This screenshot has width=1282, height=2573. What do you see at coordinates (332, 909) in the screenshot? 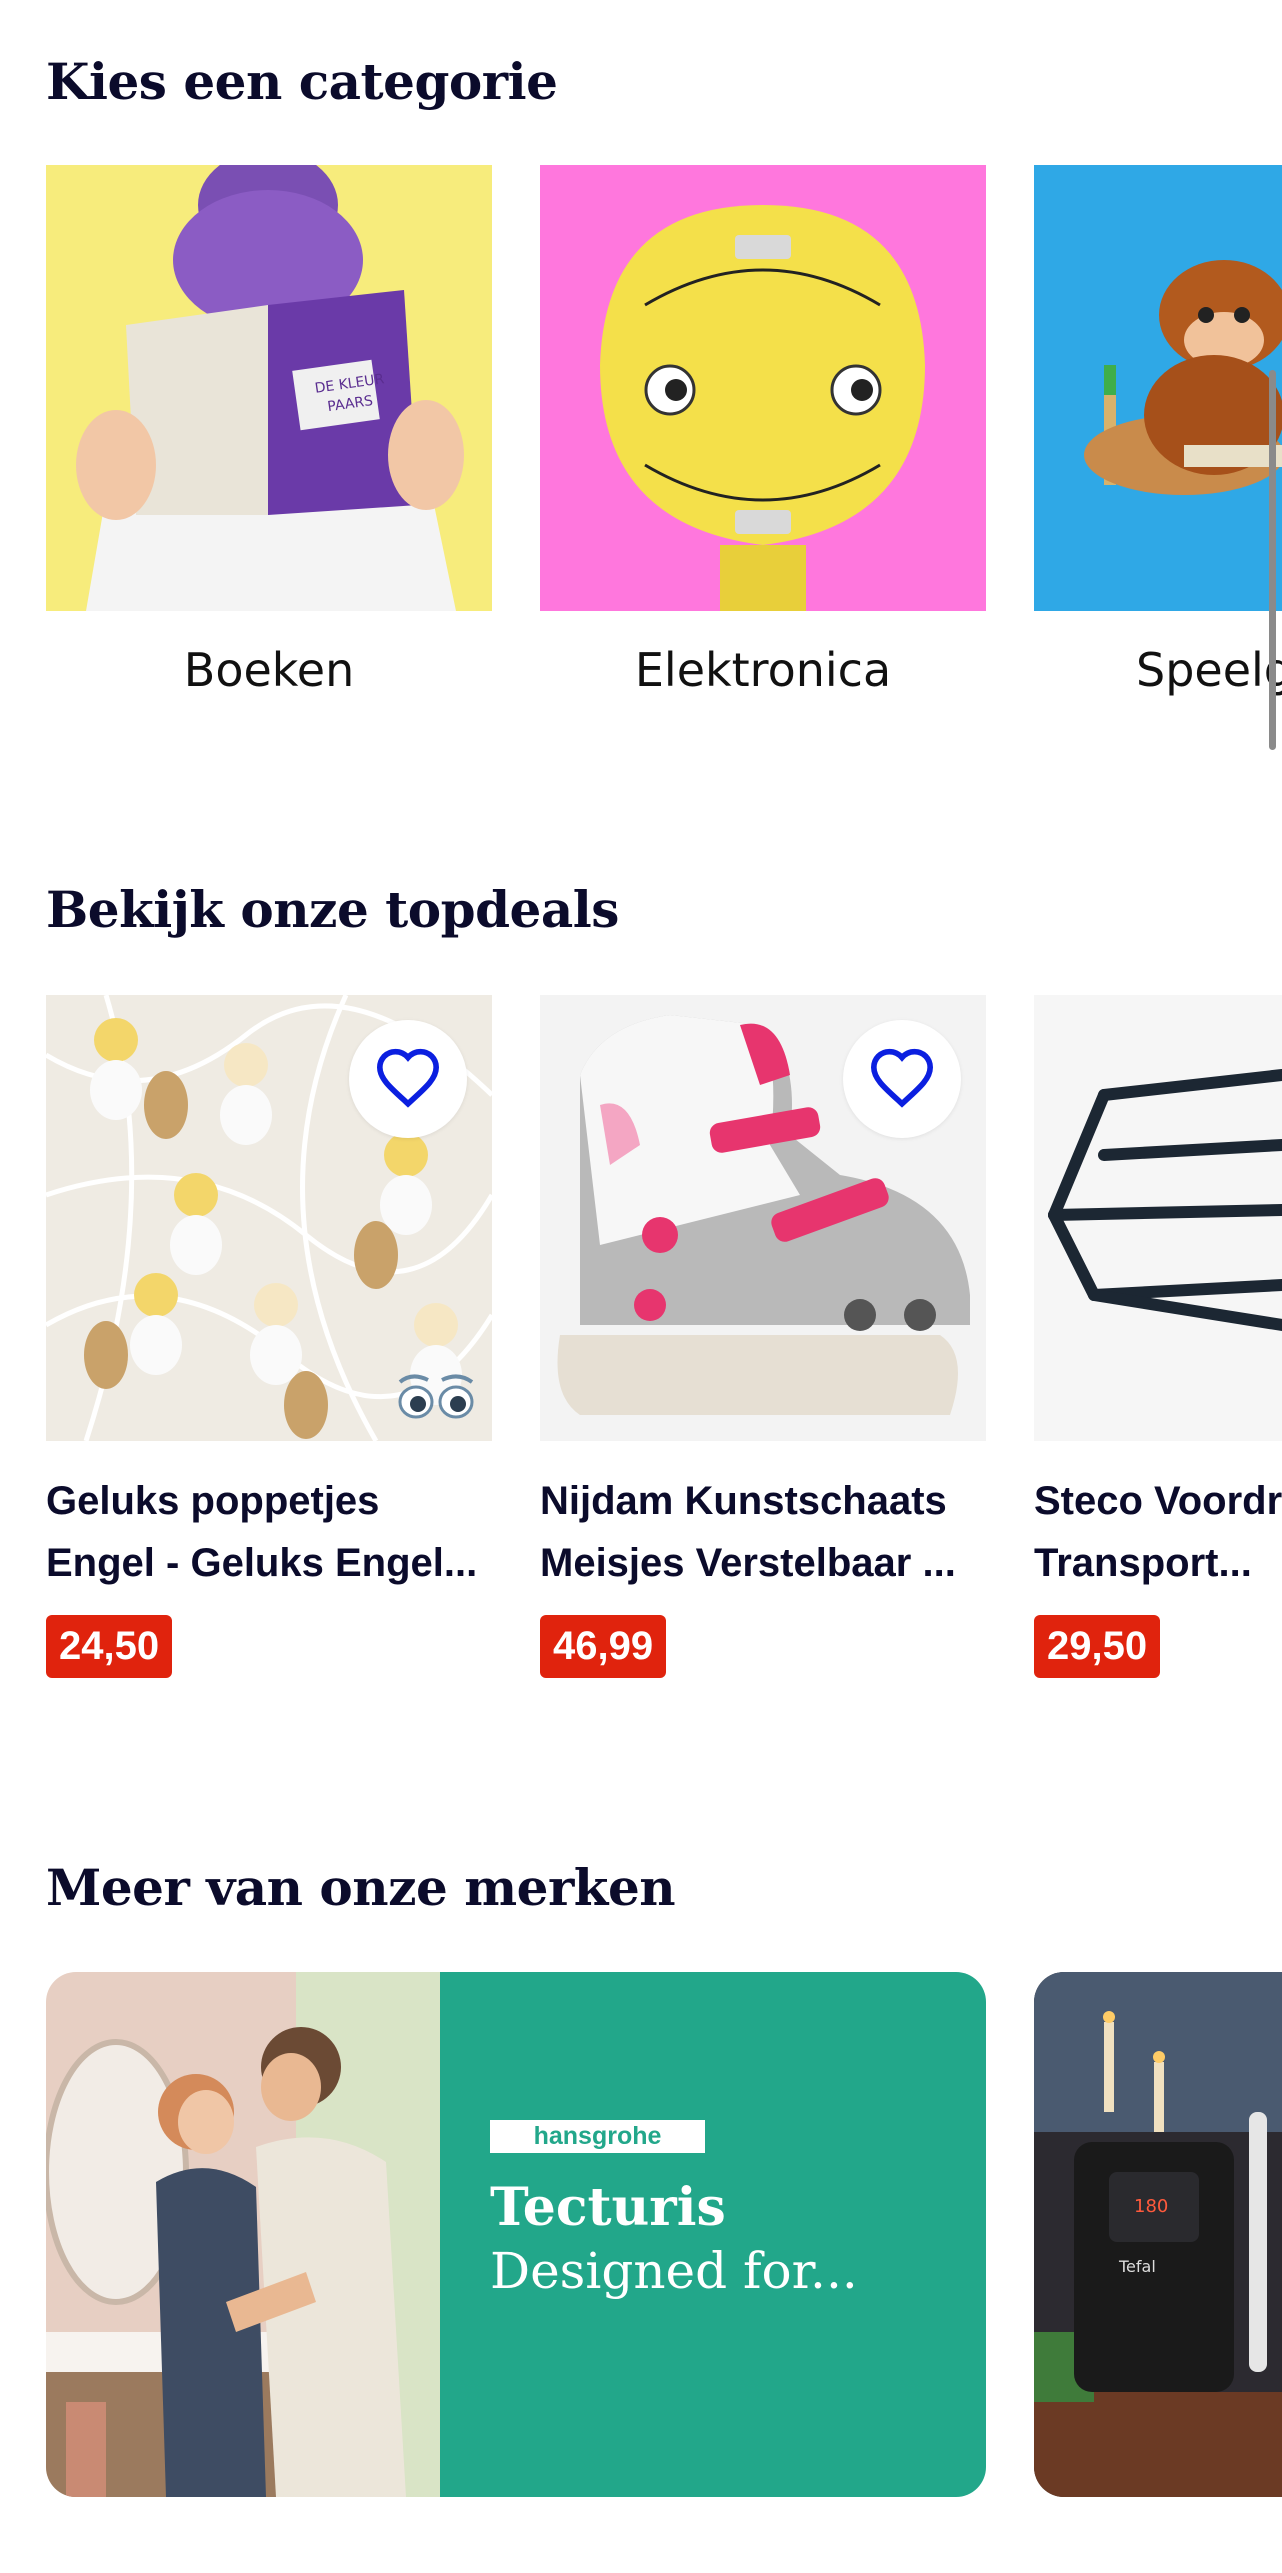
I see `deals-title: Bekijk onze topdeals` at bounding box center [332, 909].